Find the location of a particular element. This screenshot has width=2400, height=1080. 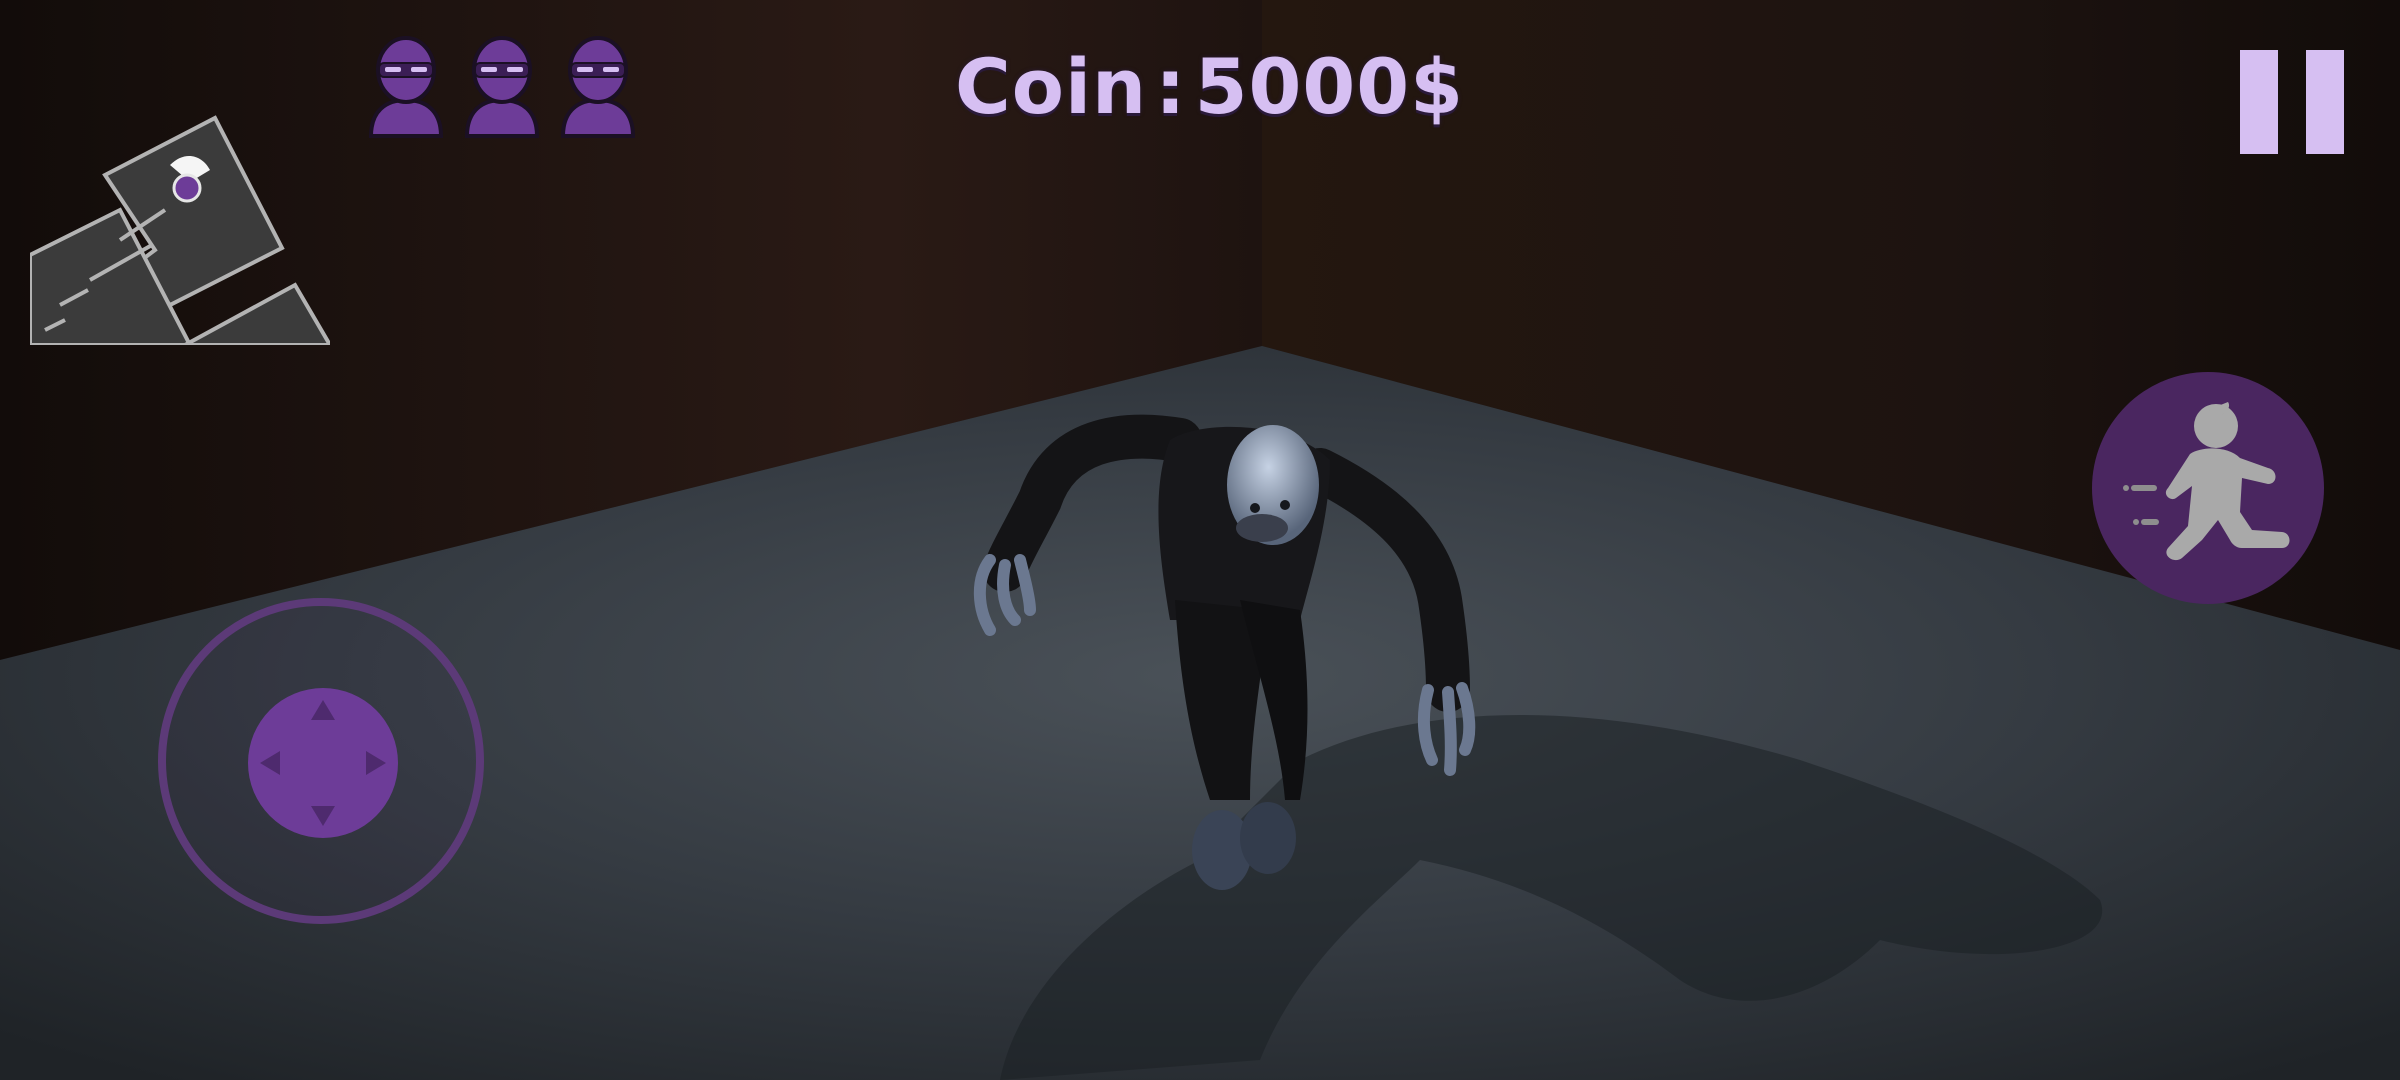

sprint-button is located at coordinates (2208, 488).